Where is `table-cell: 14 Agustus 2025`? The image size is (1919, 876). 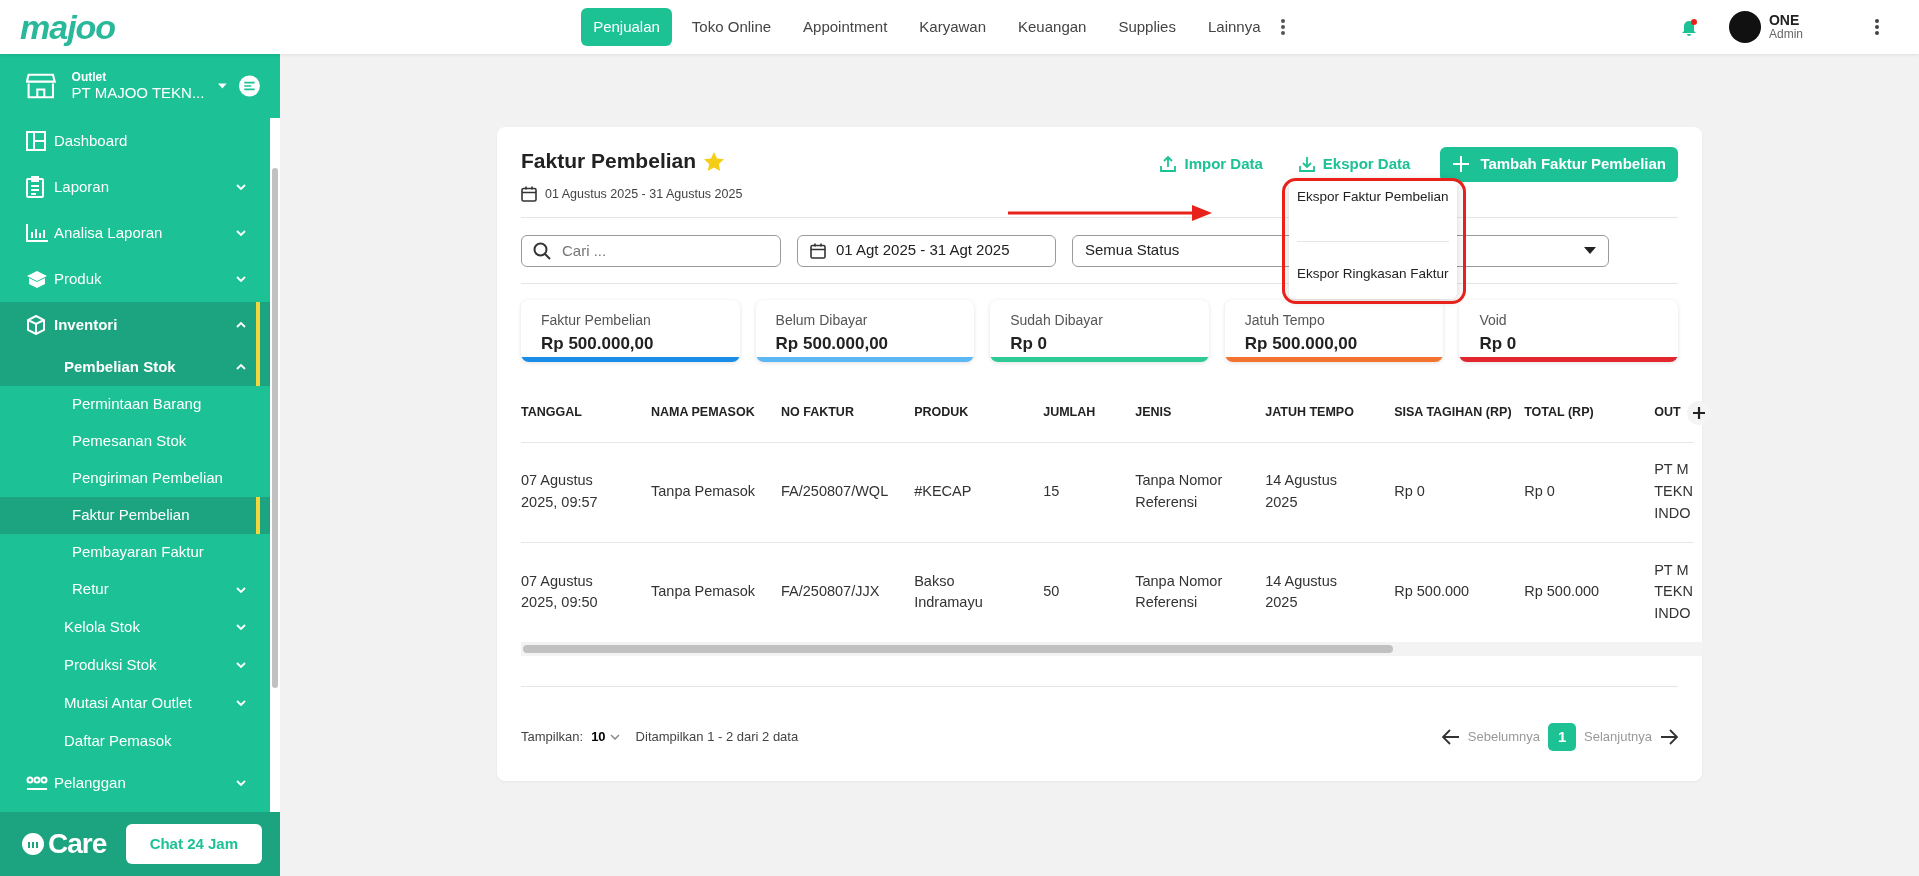 table-cell: 14 Agustus 2025 is located at coordinates (1330, 492).